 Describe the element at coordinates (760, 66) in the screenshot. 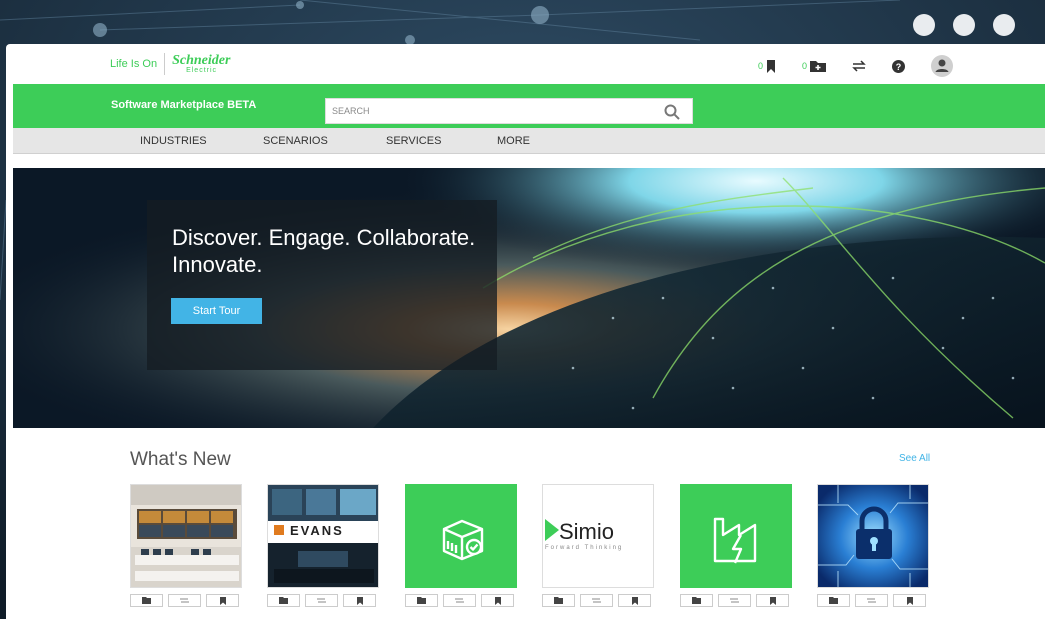

I see `bookmark-count: 0` at that location.